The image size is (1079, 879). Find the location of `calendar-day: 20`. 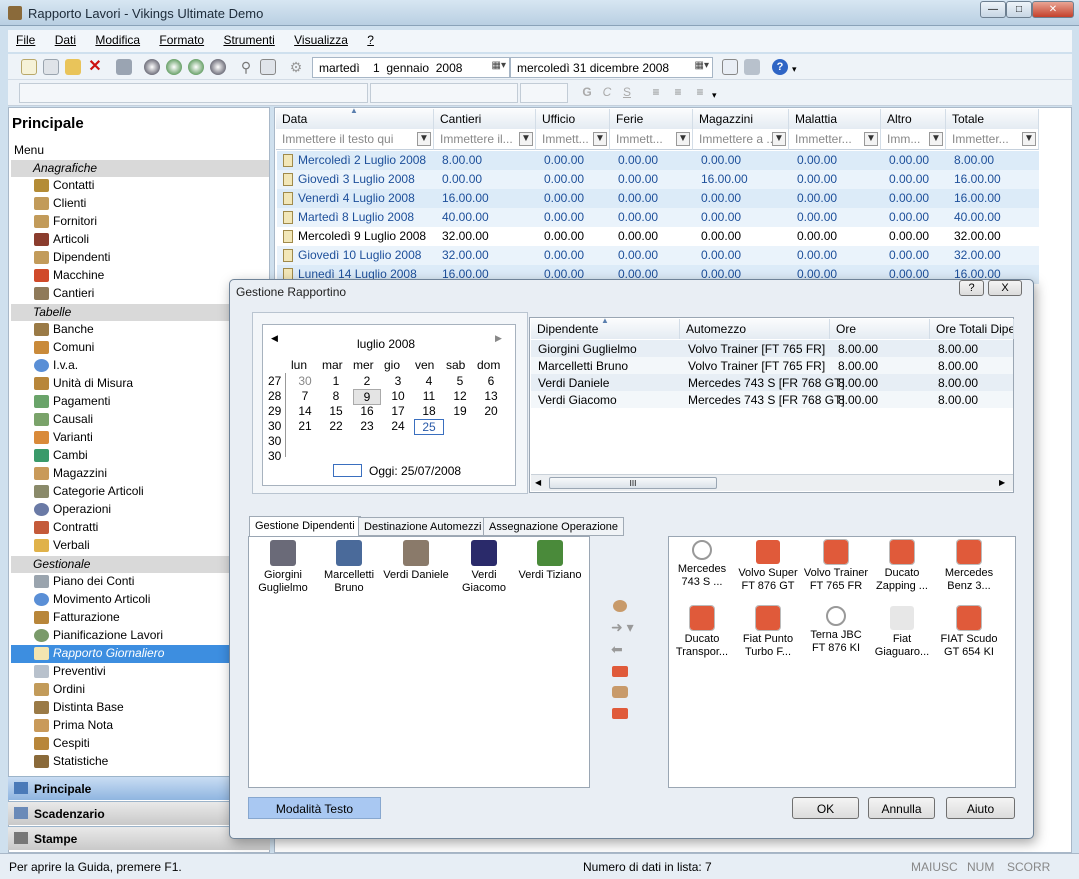

calendar-day: 20 is located at coordinates (491, 411).